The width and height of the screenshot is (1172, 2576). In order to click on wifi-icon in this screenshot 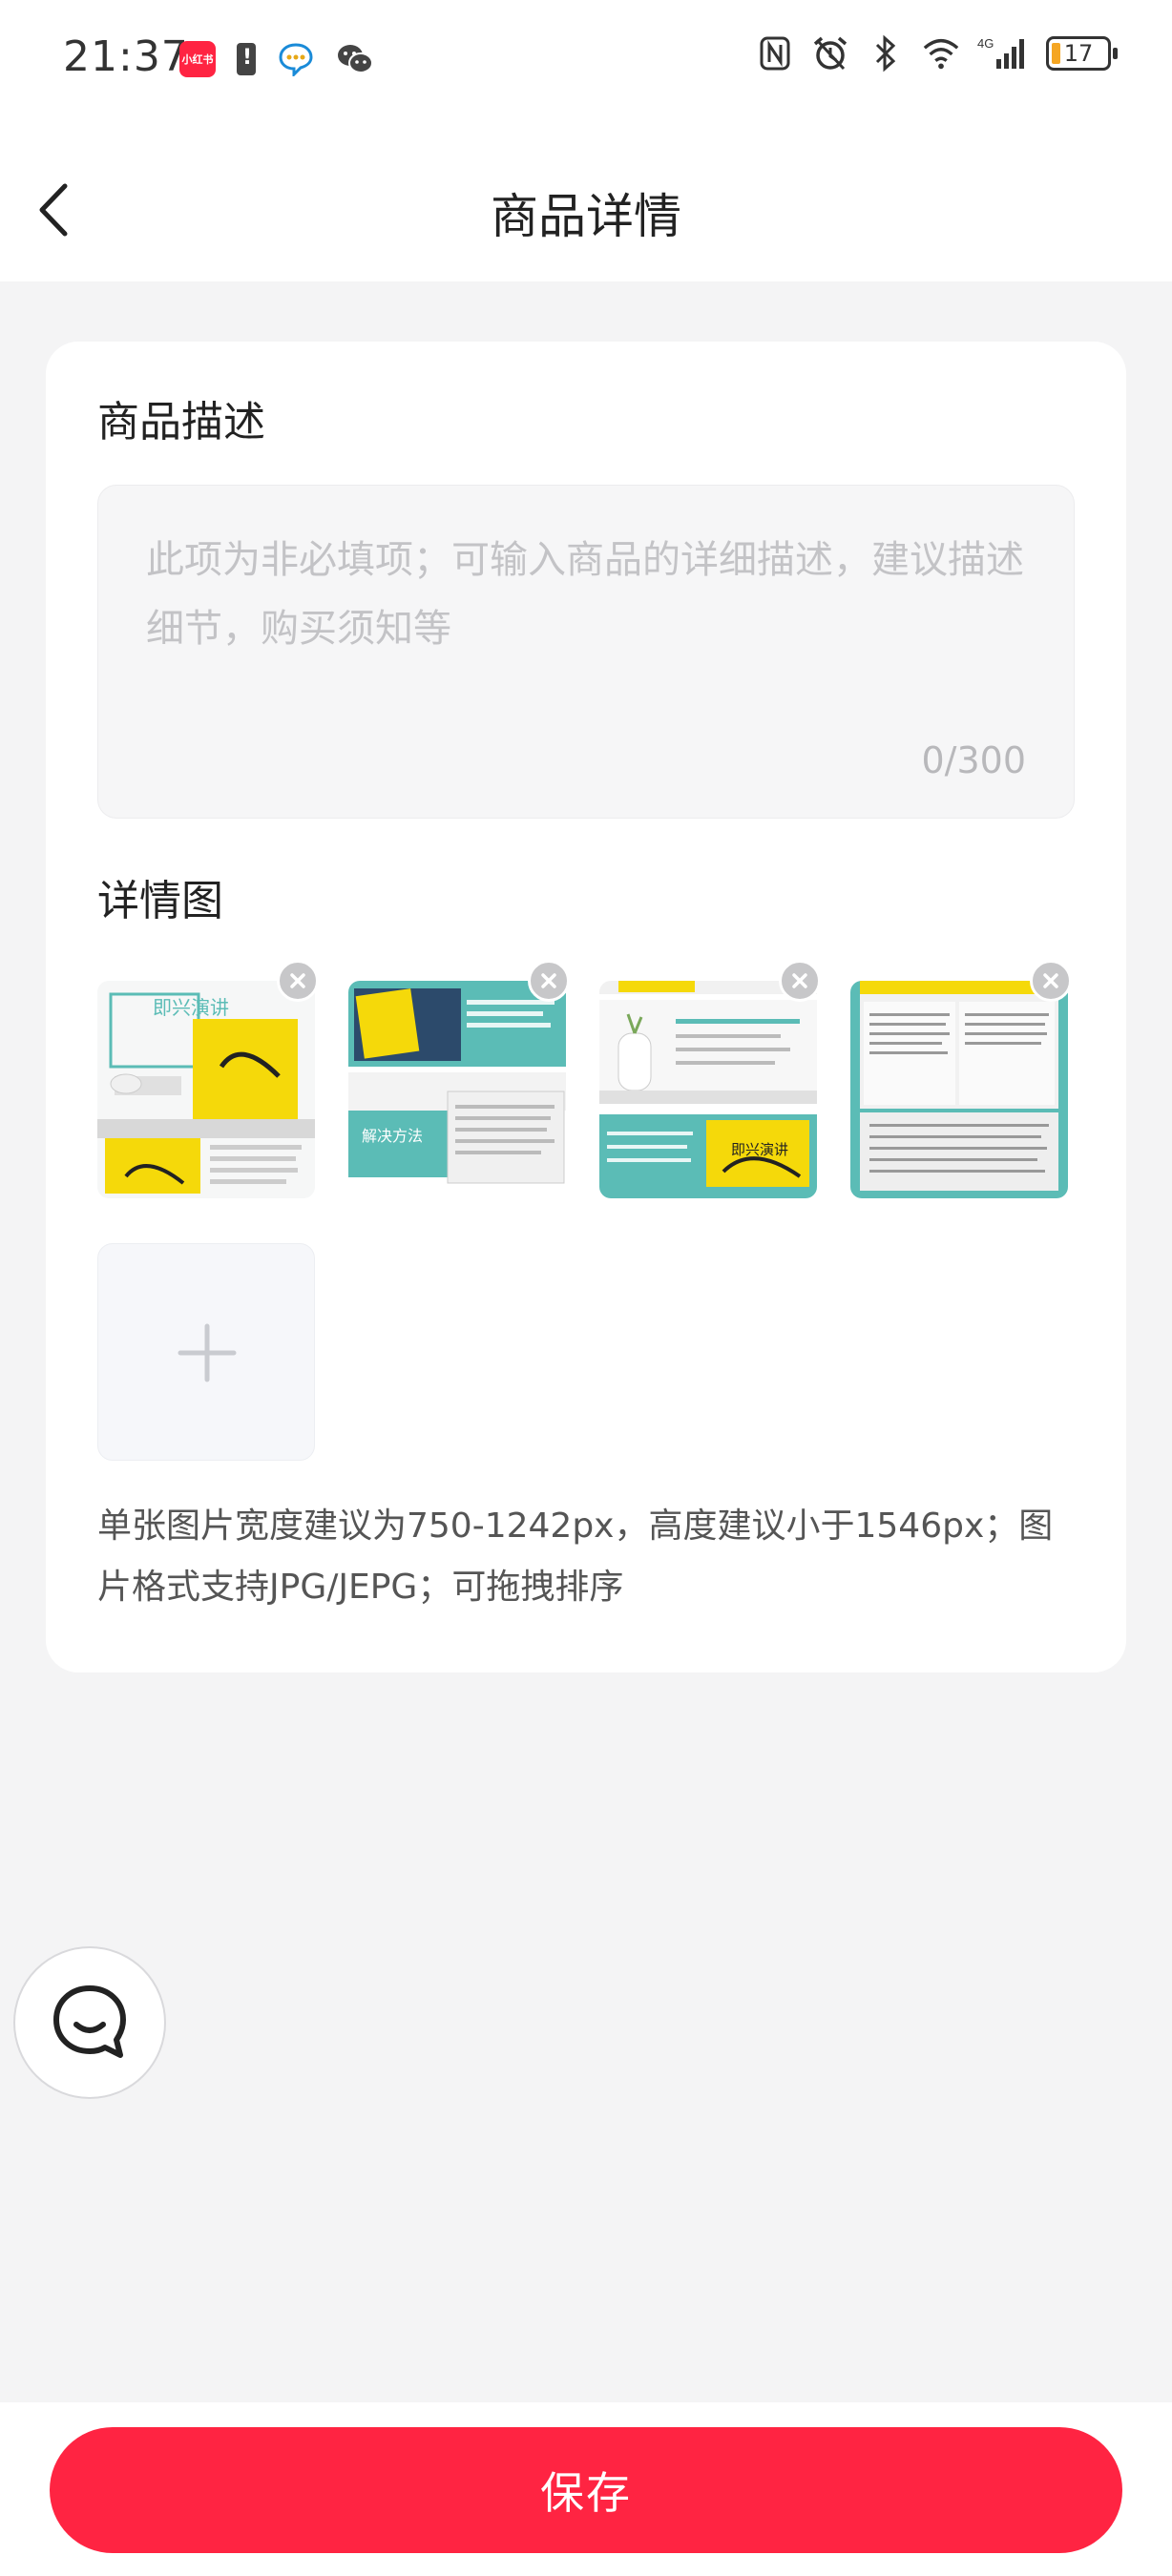, I will do `click(941, 53)`.